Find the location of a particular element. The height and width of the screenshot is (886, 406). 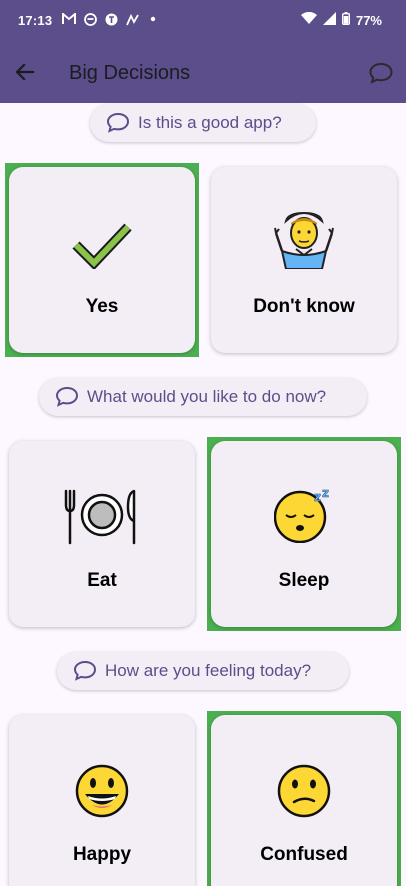

question-text: What would you like to do now? is located at coordinates (207, 396).